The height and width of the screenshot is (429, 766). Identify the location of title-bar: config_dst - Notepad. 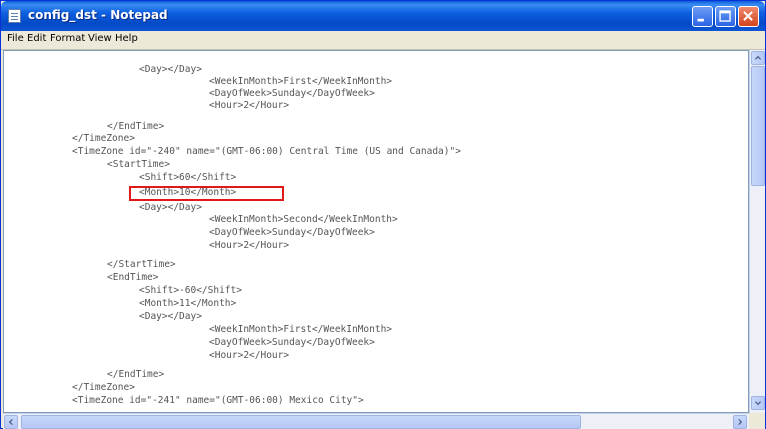
(383, 16).